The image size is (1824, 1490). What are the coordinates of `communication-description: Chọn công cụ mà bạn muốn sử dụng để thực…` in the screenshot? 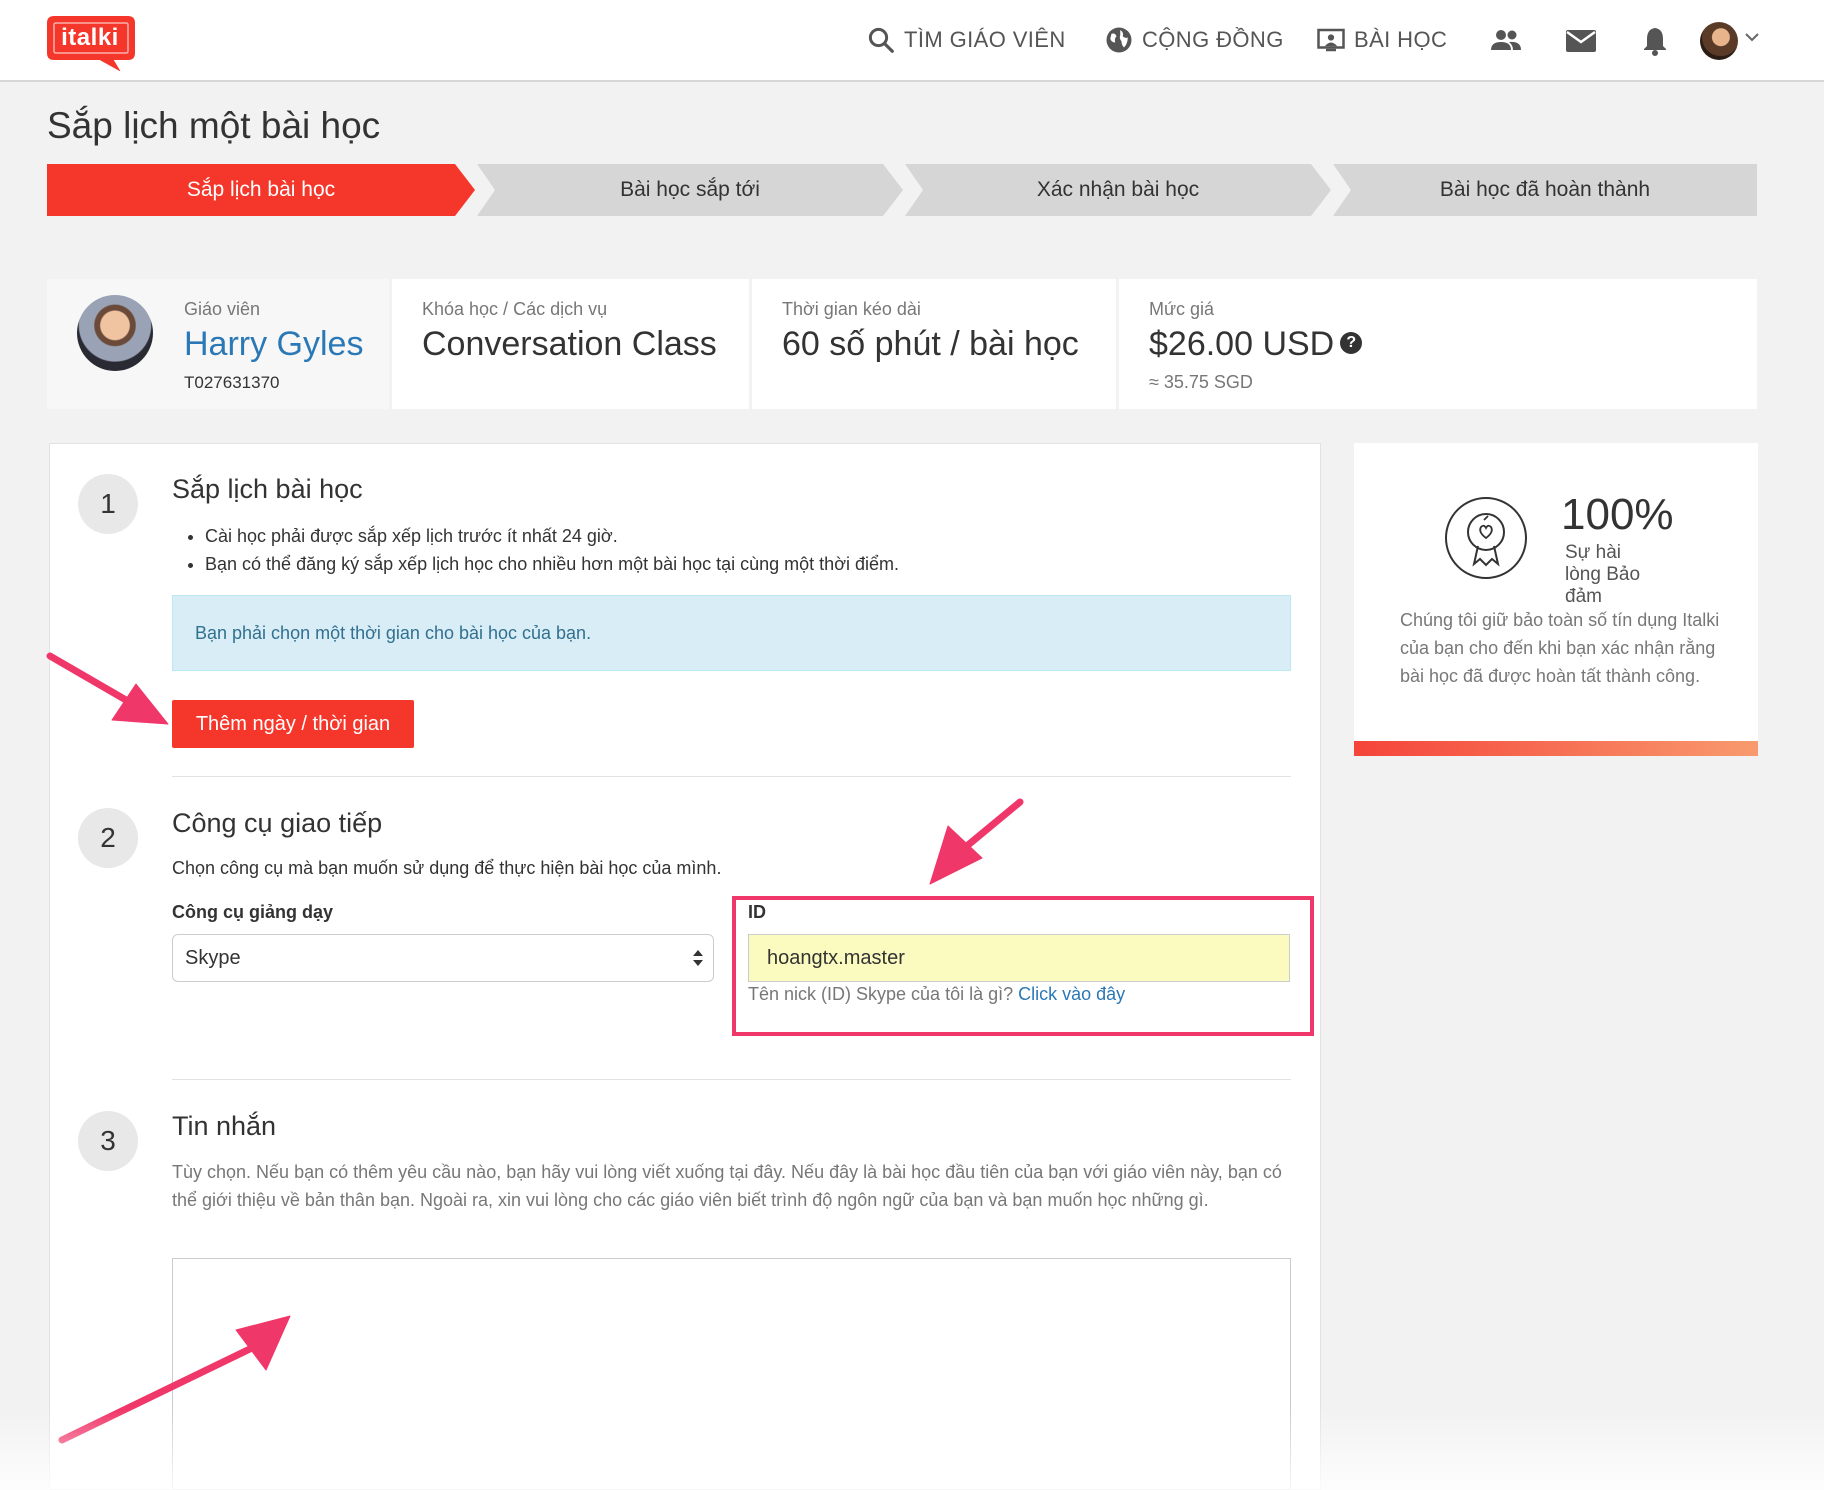 It's located at (447, 868).